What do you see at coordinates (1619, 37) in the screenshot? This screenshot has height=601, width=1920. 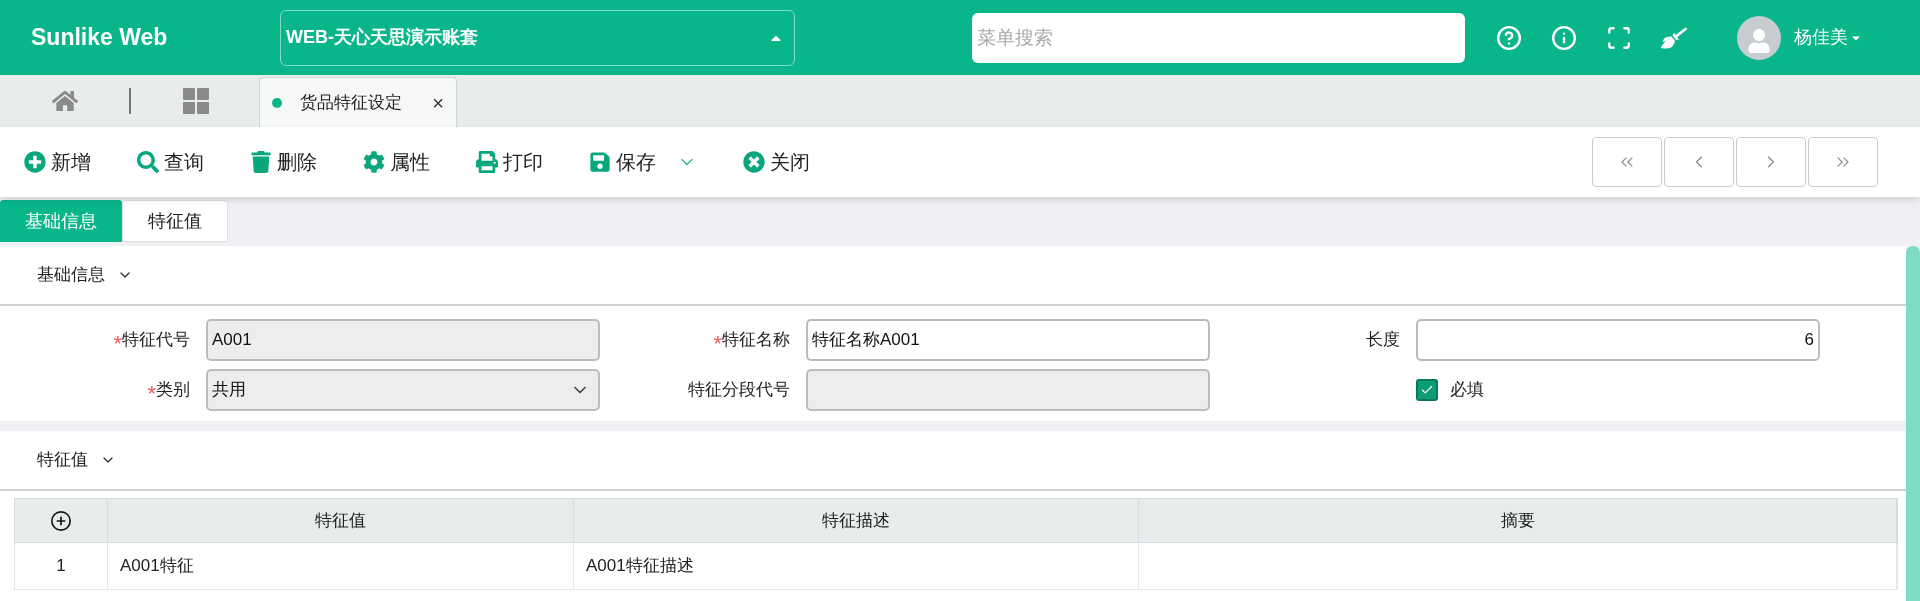 I see `fullscreen-icon` at bounding box center [1619, 37].